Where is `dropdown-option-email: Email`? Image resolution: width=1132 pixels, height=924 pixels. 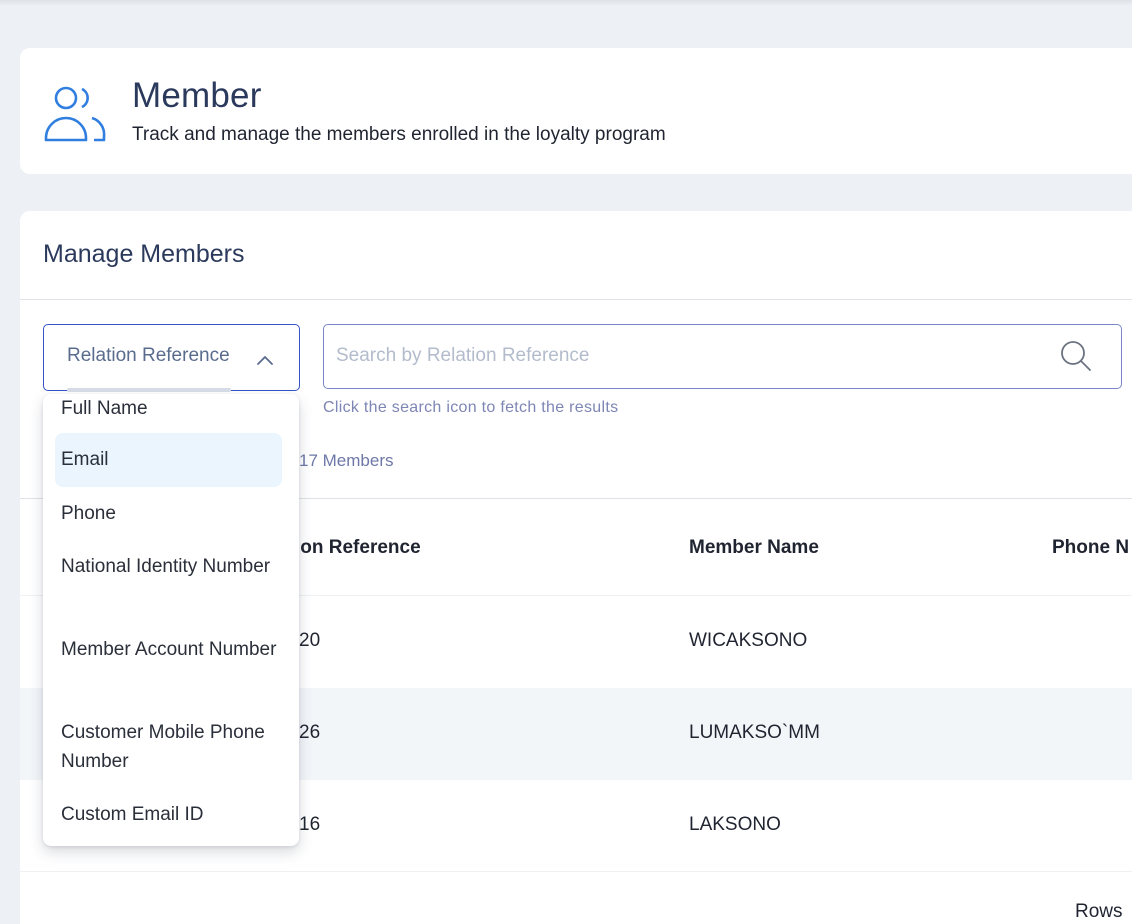
dropdown-option-email: Email is located at coordinates (168, 460).